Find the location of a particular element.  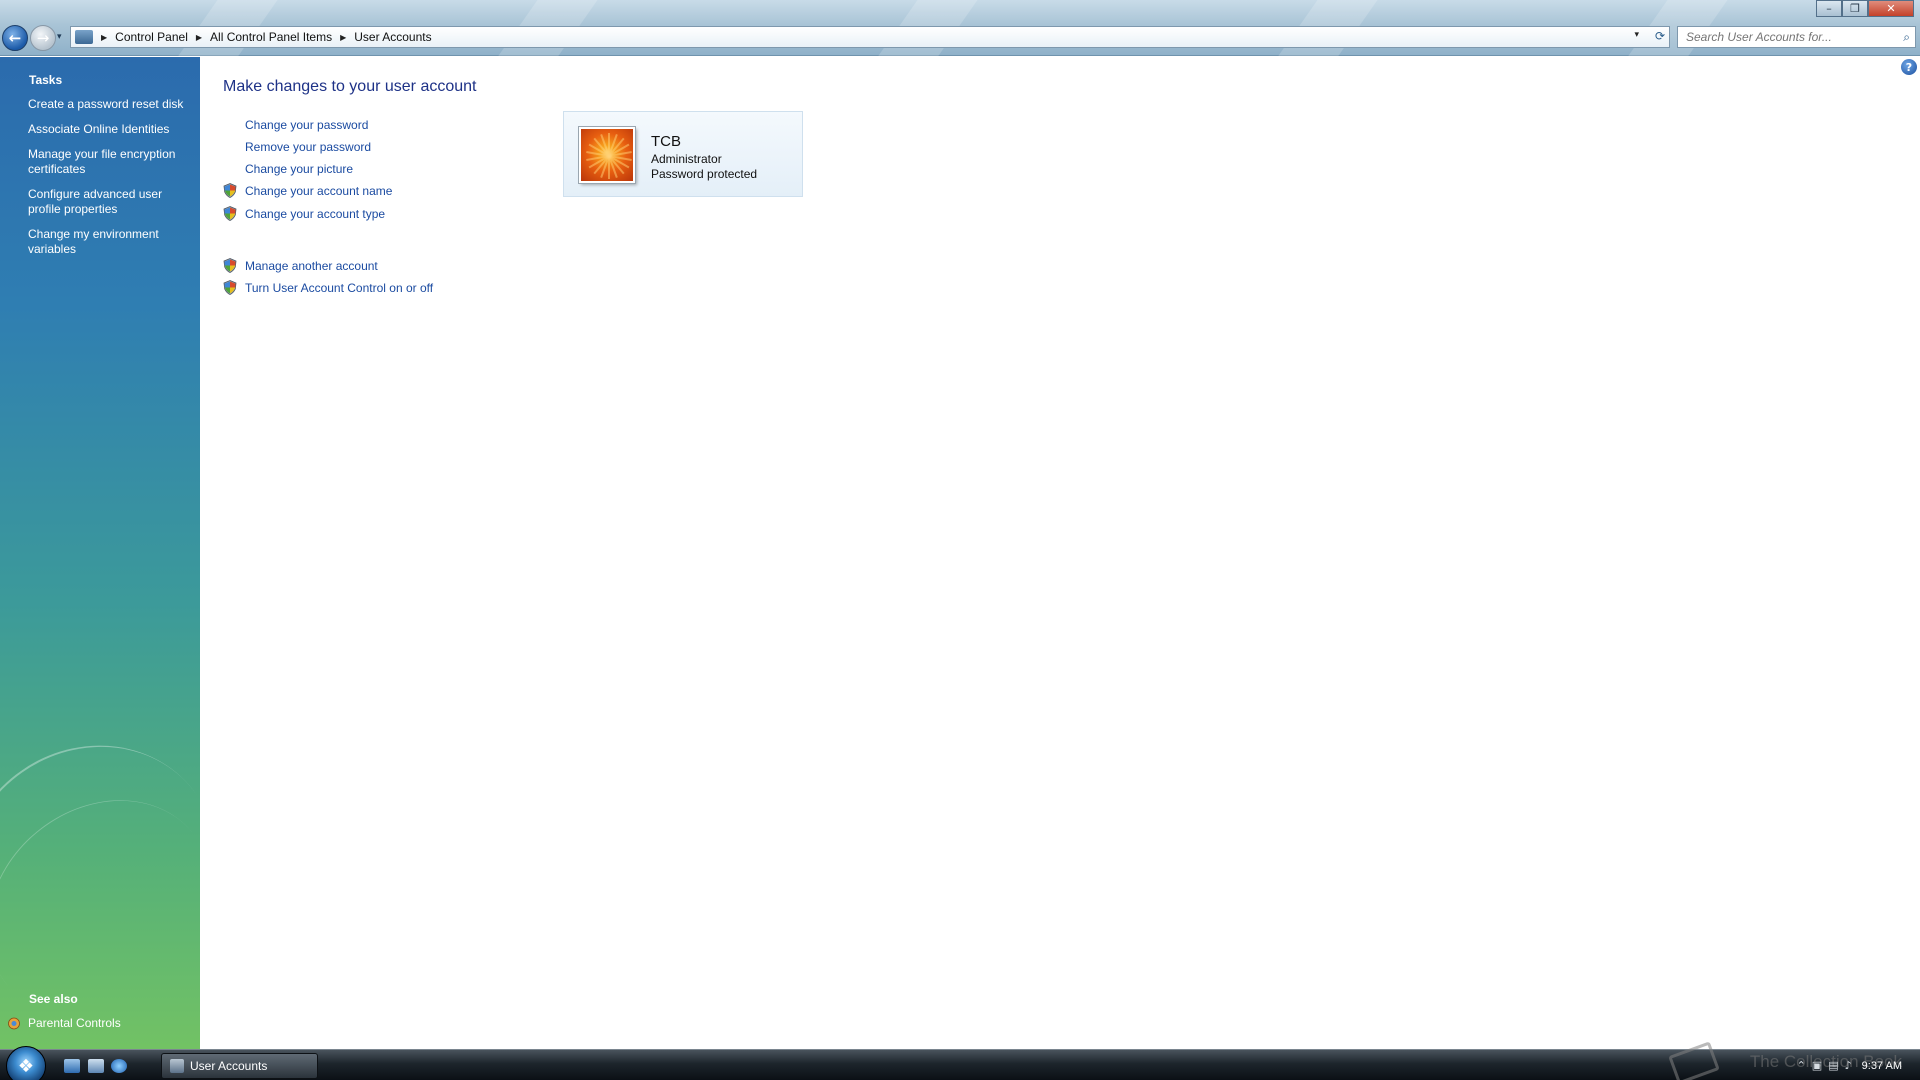

close-button: ✕ is located at coordinates (1891, 8).